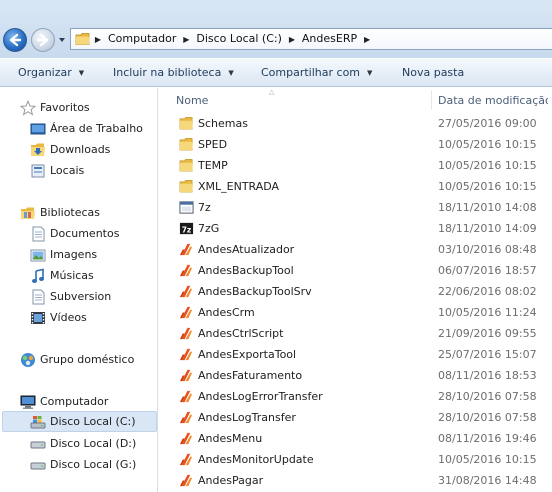 This screenshot has height=492, width=552. I want to click on file-row: AndesAtualizador 03/10/2016 08:48, so click(355, 249).